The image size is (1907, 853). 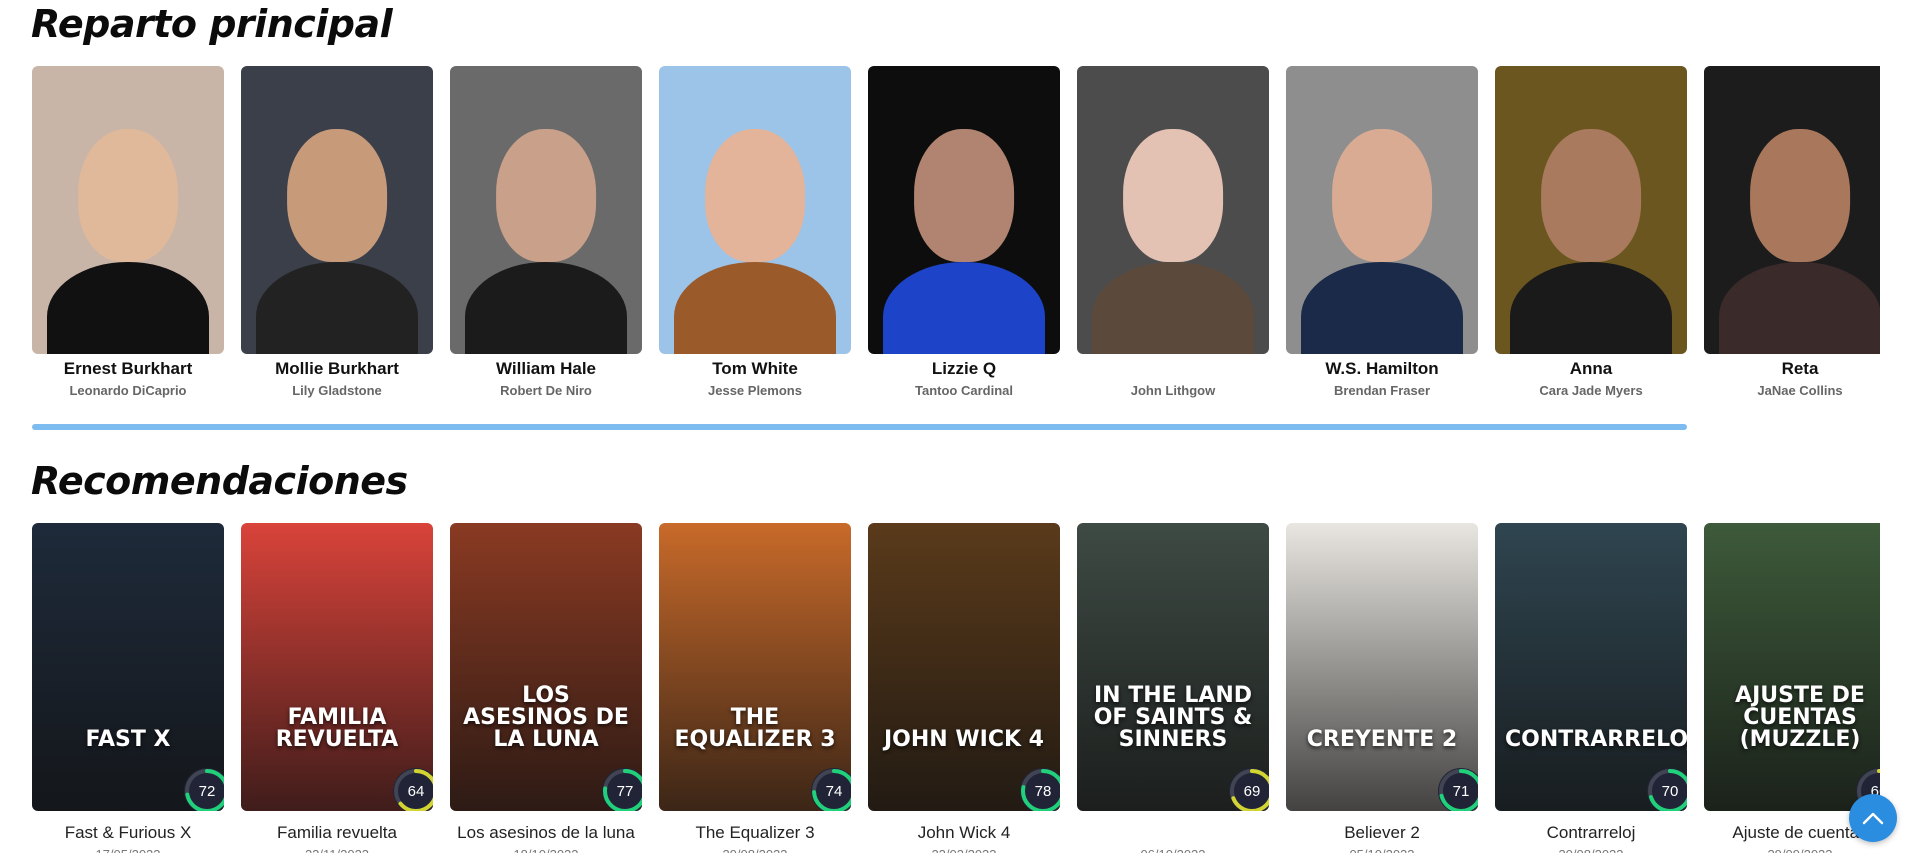 What do you see at coordinates (755, 390) in the screenshot?
I see `actor-name: Jesse Plemons` at bounding box center [755, 390].